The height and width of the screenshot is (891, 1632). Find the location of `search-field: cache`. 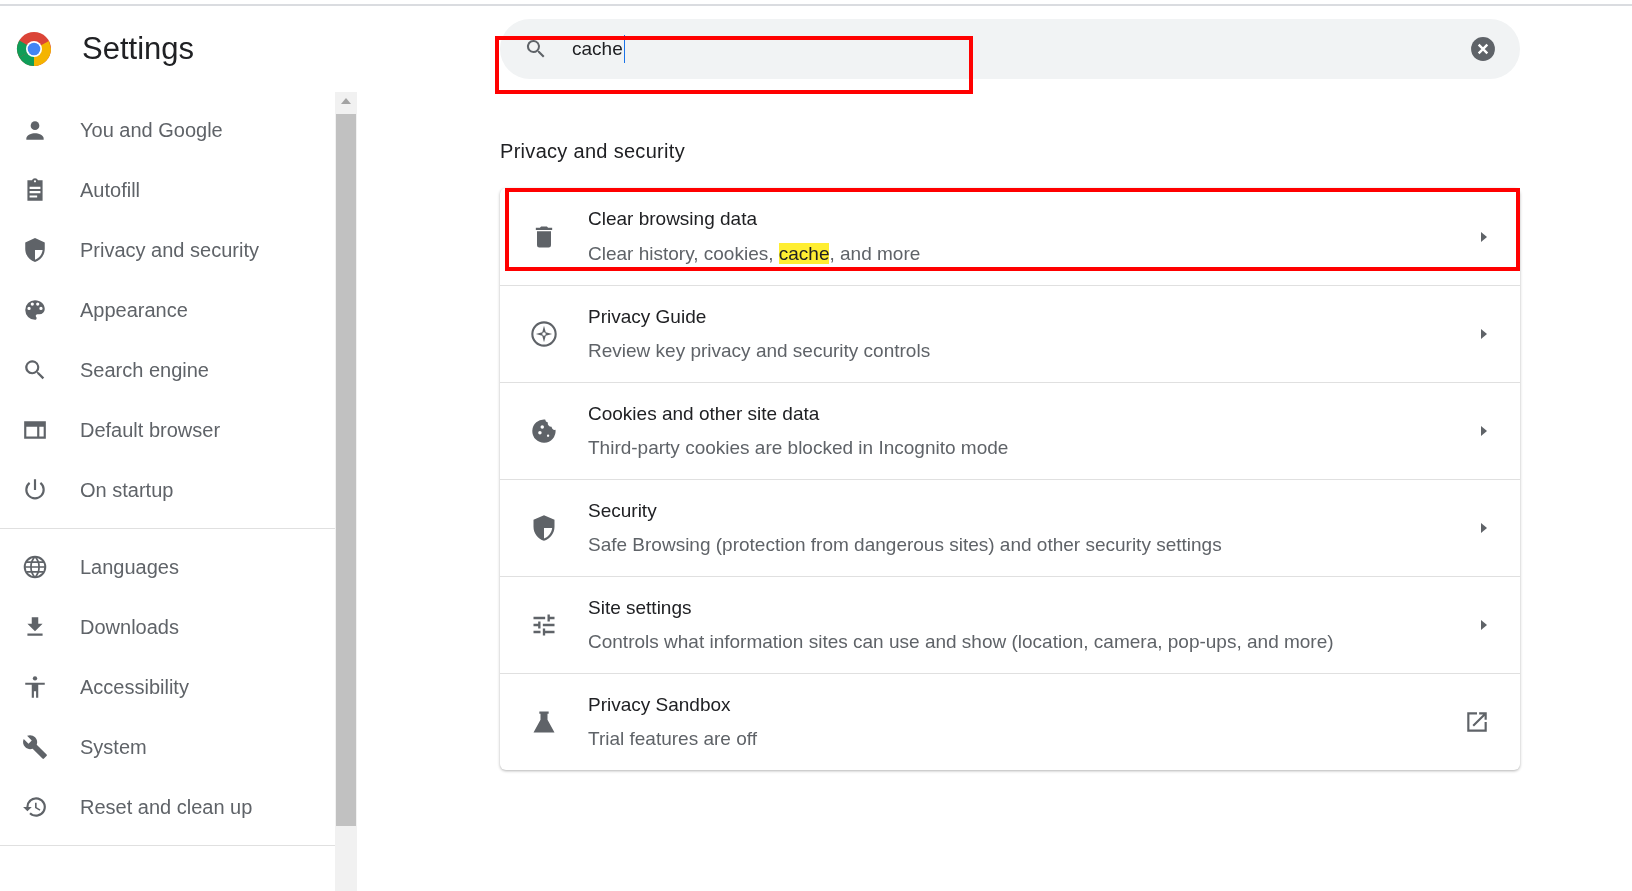

search-field: cache is located at coordinates (1010, 49).